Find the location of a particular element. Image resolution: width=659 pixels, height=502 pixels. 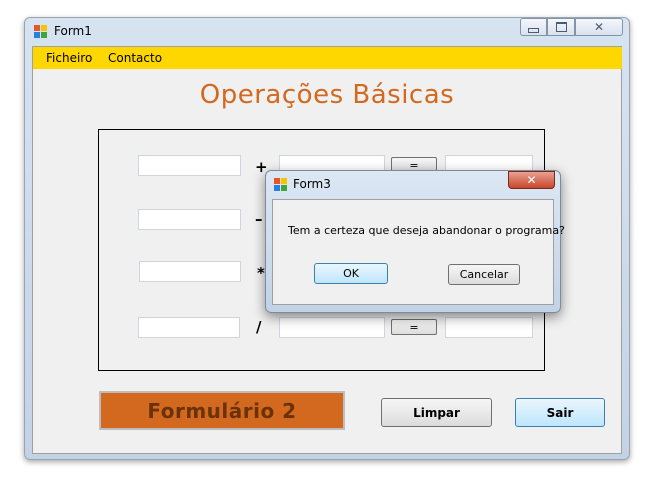

operator-sub: – is located at coordinates (259, 219).